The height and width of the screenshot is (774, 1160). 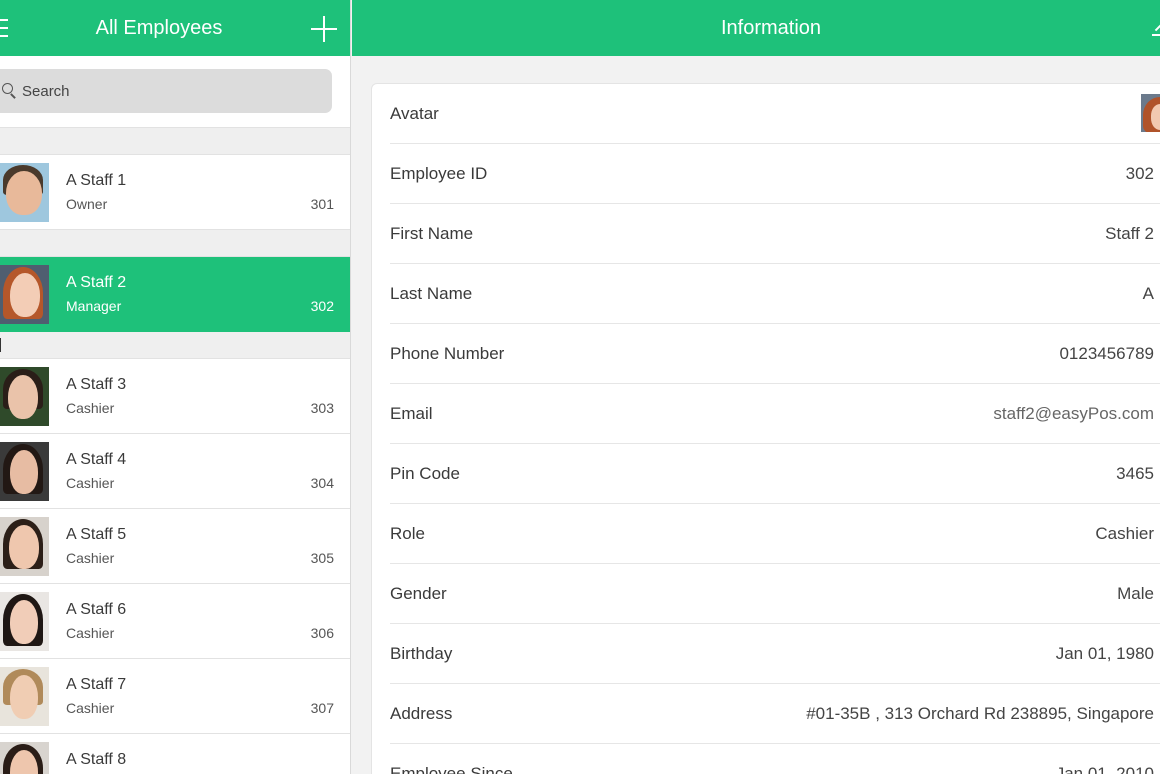 I want to click on detail-value: 302, so click(x=1139, y=173).